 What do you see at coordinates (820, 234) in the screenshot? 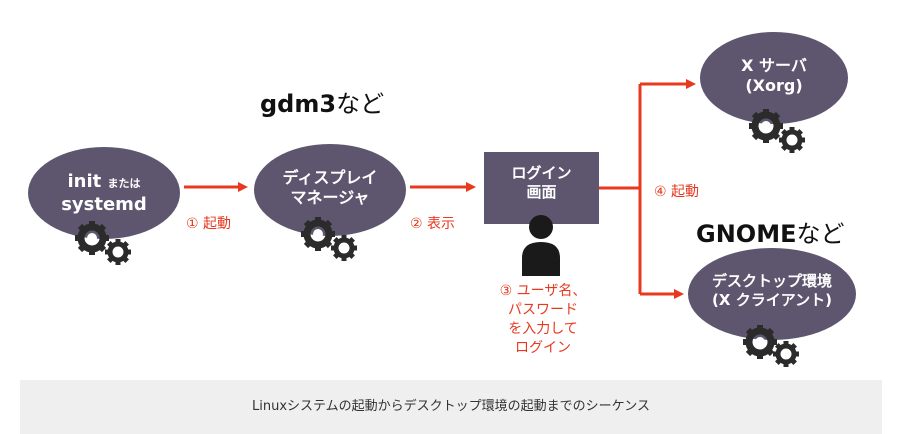
I see `gnome-label-rest: など` at bounding box center [820, 234].